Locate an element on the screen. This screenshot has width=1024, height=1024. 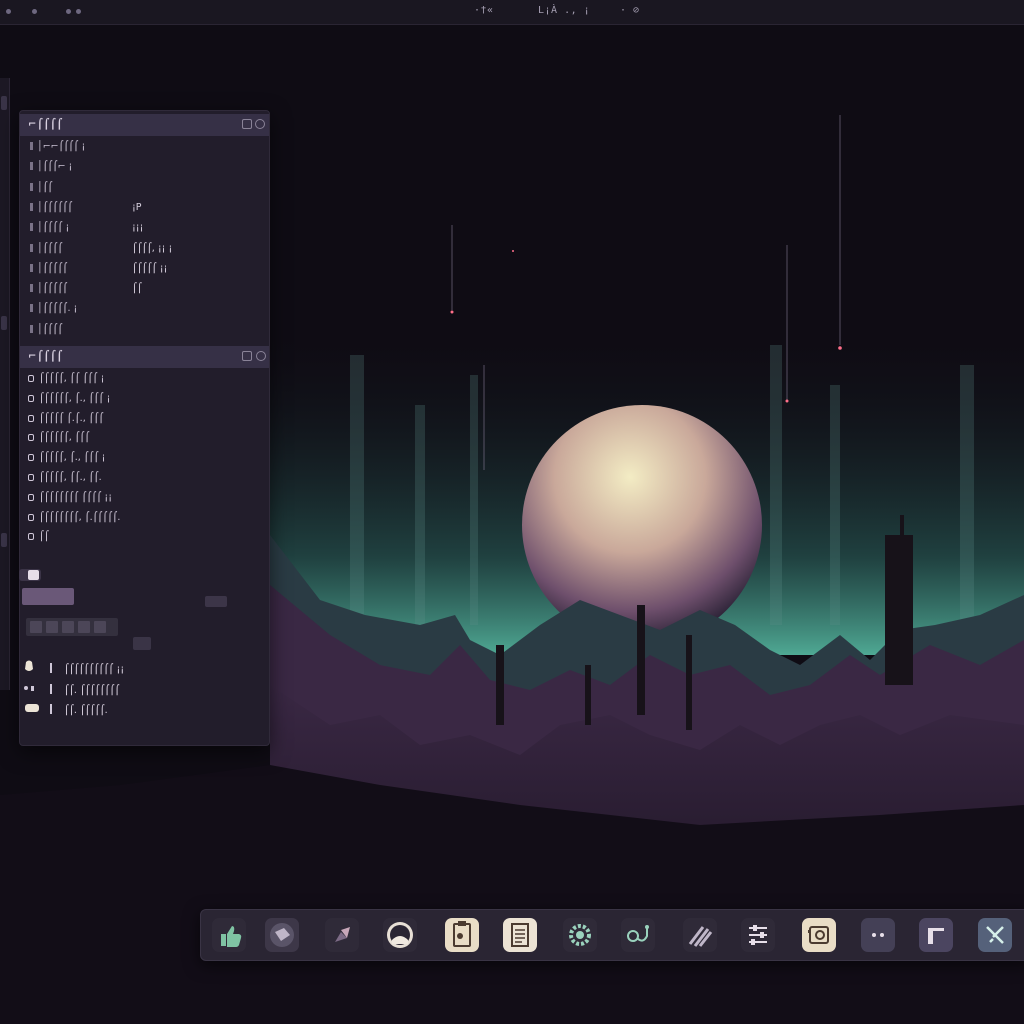
dock-stripes-button is located at coordinates (700, 935).